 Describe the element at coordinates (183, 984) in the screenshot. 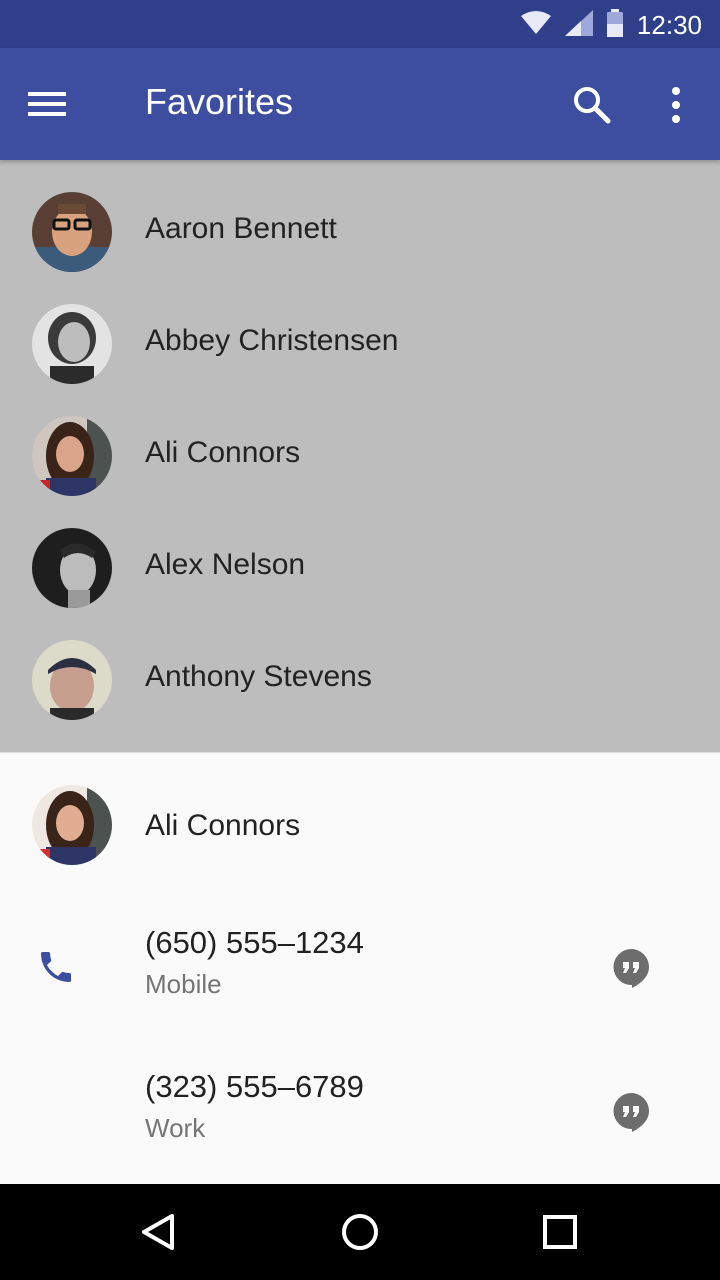

I see `phone-type: Mobile` at that location.